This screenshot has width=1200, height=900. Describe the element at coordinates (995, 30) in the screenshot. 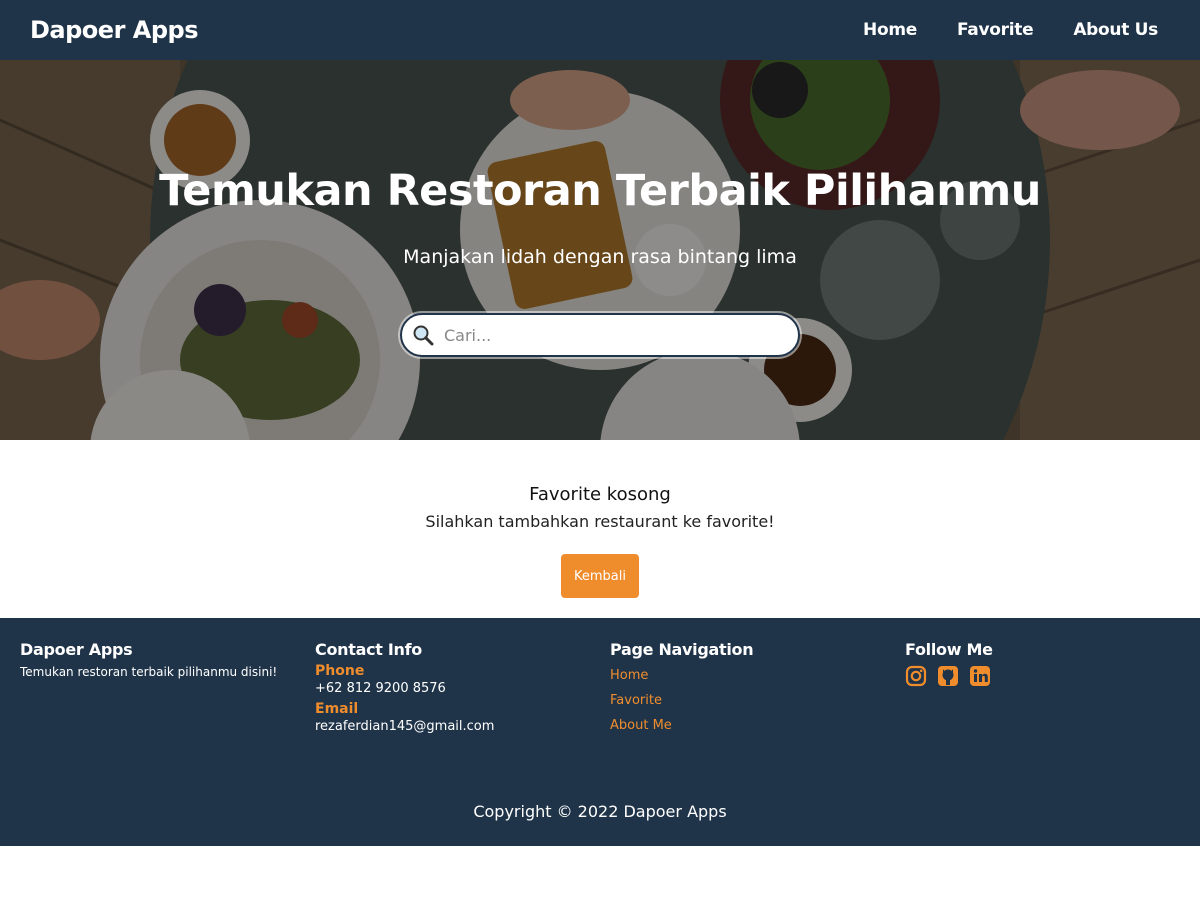

I see `nav-favorite: Favorite` at that location.